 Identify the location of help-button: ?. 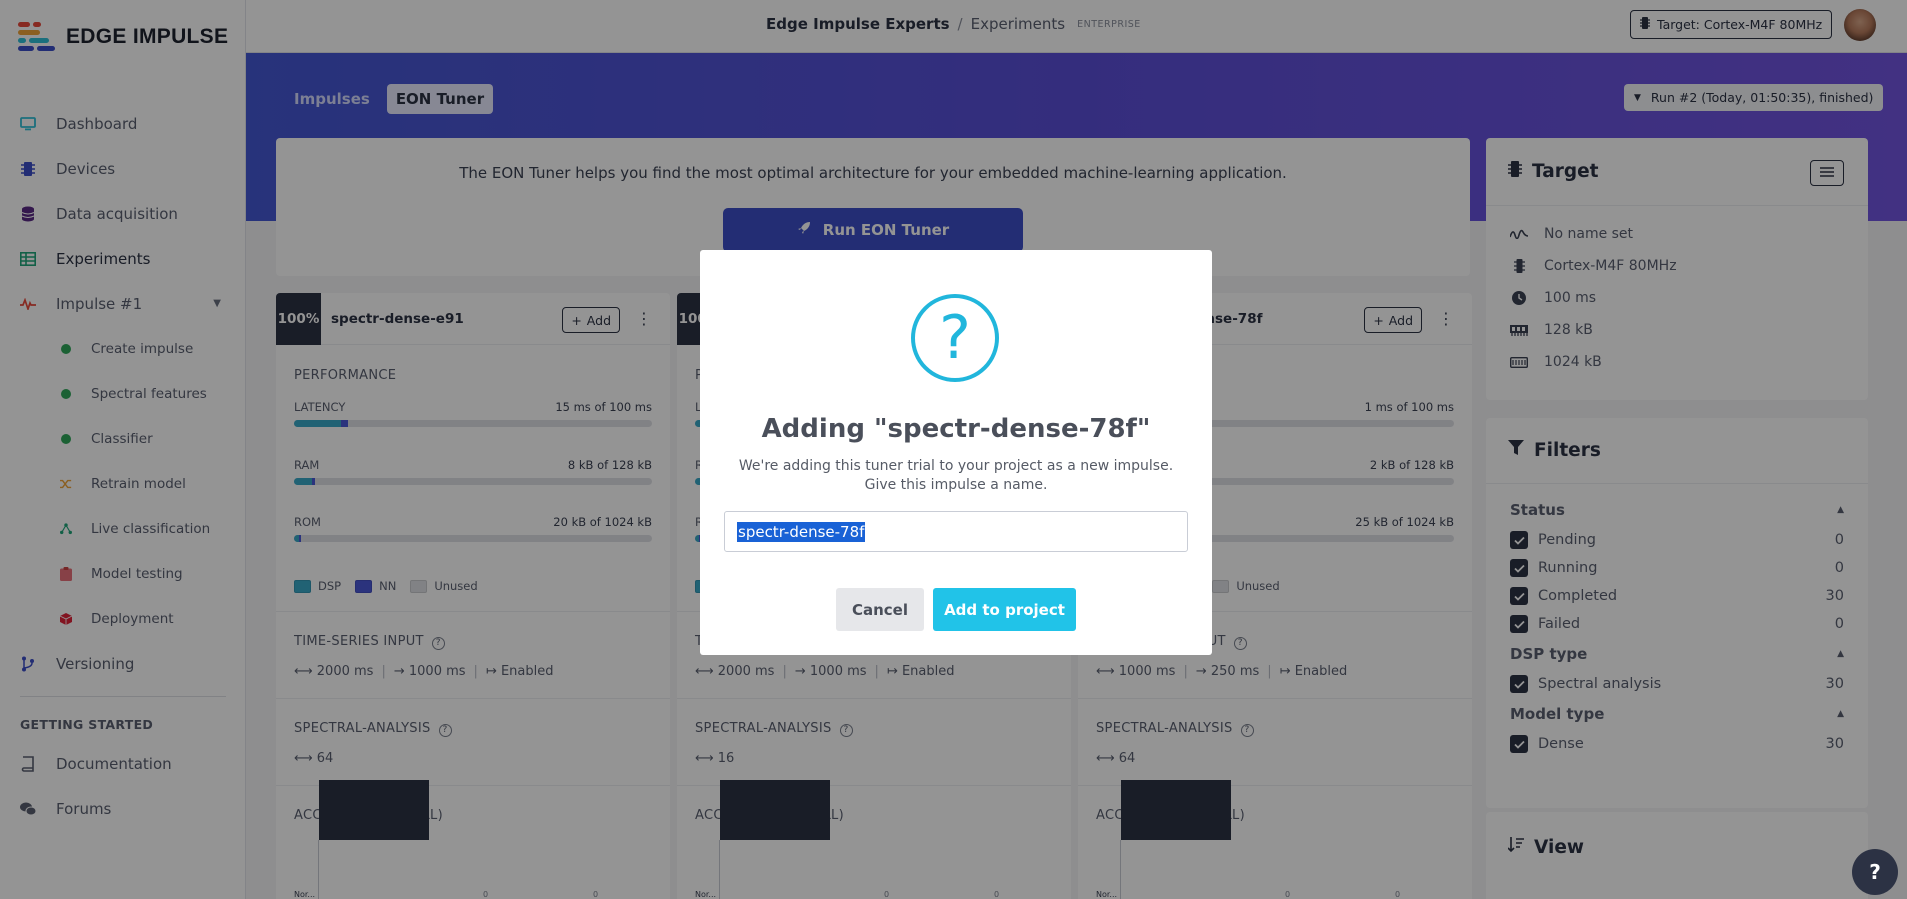
(1875, 872).